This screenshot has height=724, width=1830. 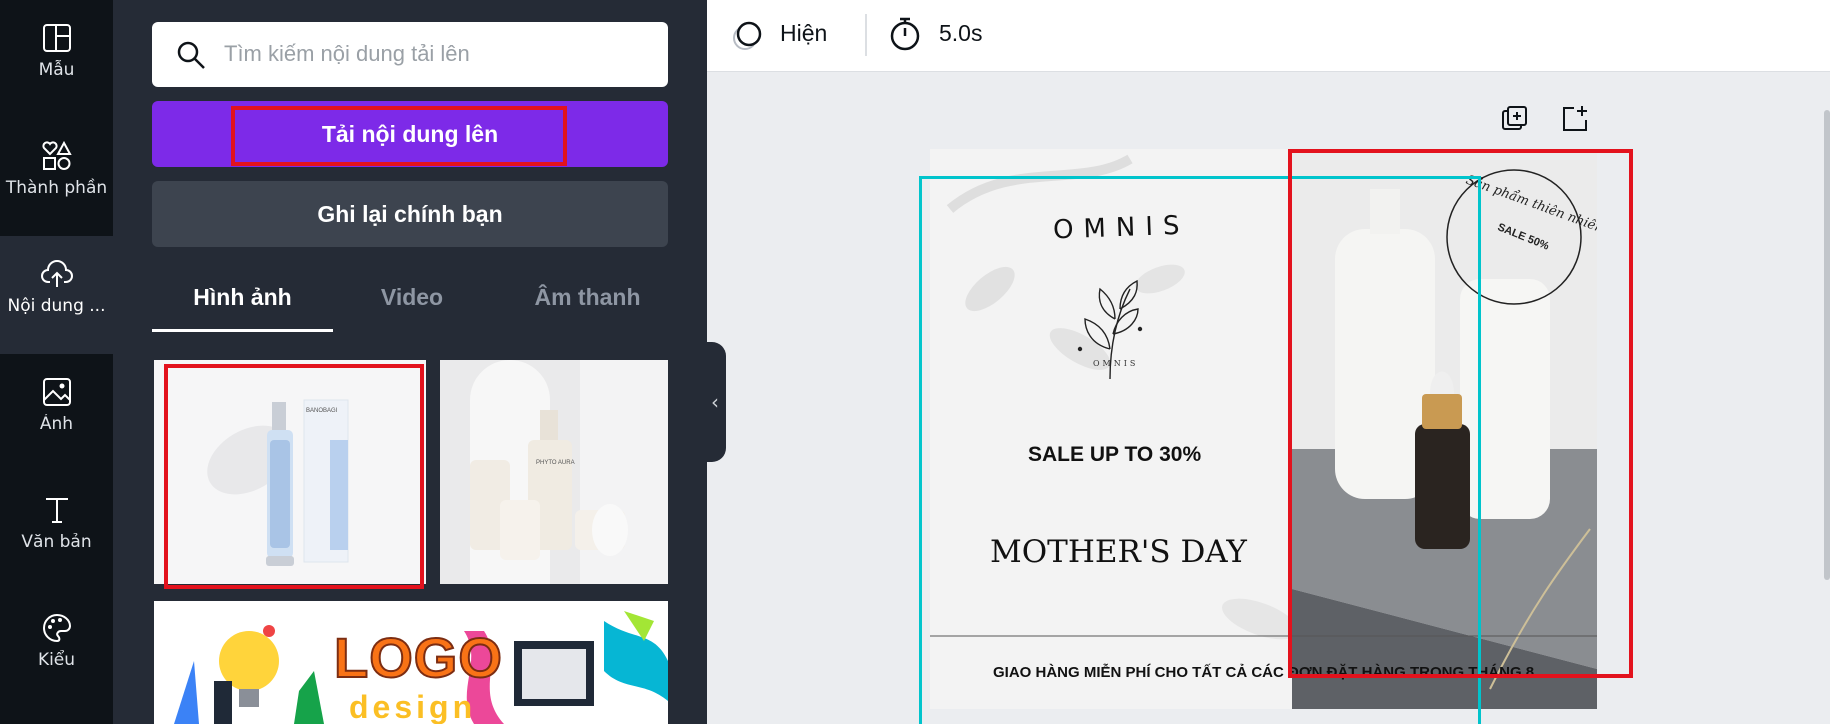 What do you see at coordinates (278, 482) in the screenshot?
I see `serum-product-image` at bounding box center [278, 482].